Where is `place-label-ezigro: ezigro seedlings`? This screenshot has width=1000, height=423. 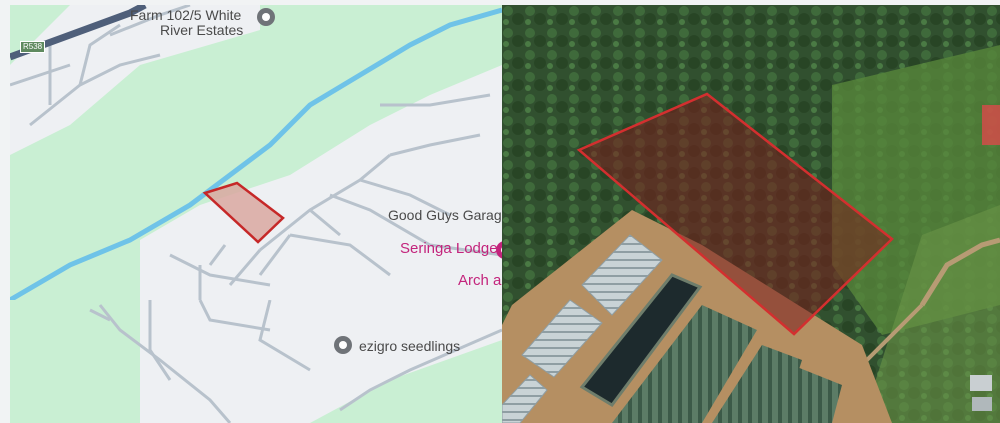 place-label-ezigro: ezigro seedlings is located at coordinates (409, 346).